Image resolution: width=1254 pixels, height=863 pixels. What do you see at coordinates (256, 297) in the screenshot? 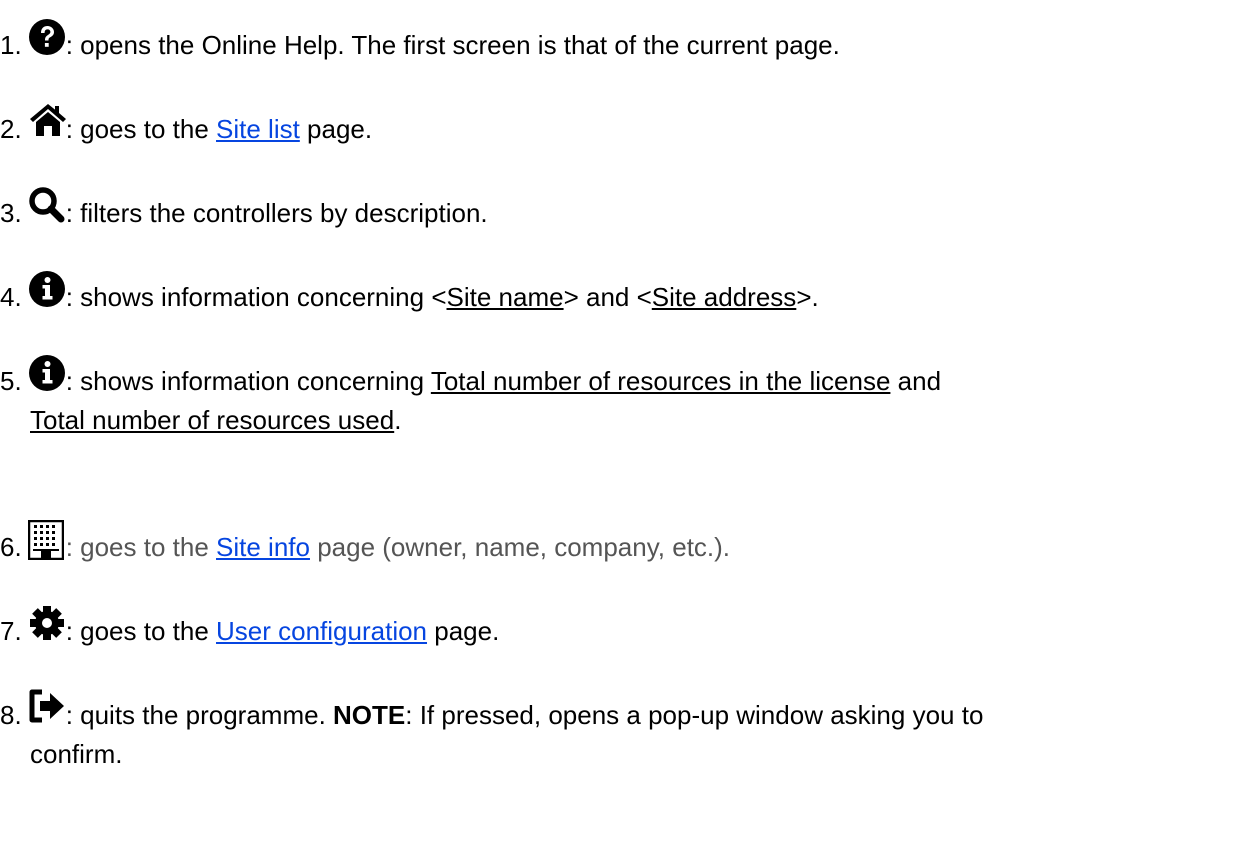
I see `item-text-pre: : shows information concerning <` at bounding box center [256, 297].